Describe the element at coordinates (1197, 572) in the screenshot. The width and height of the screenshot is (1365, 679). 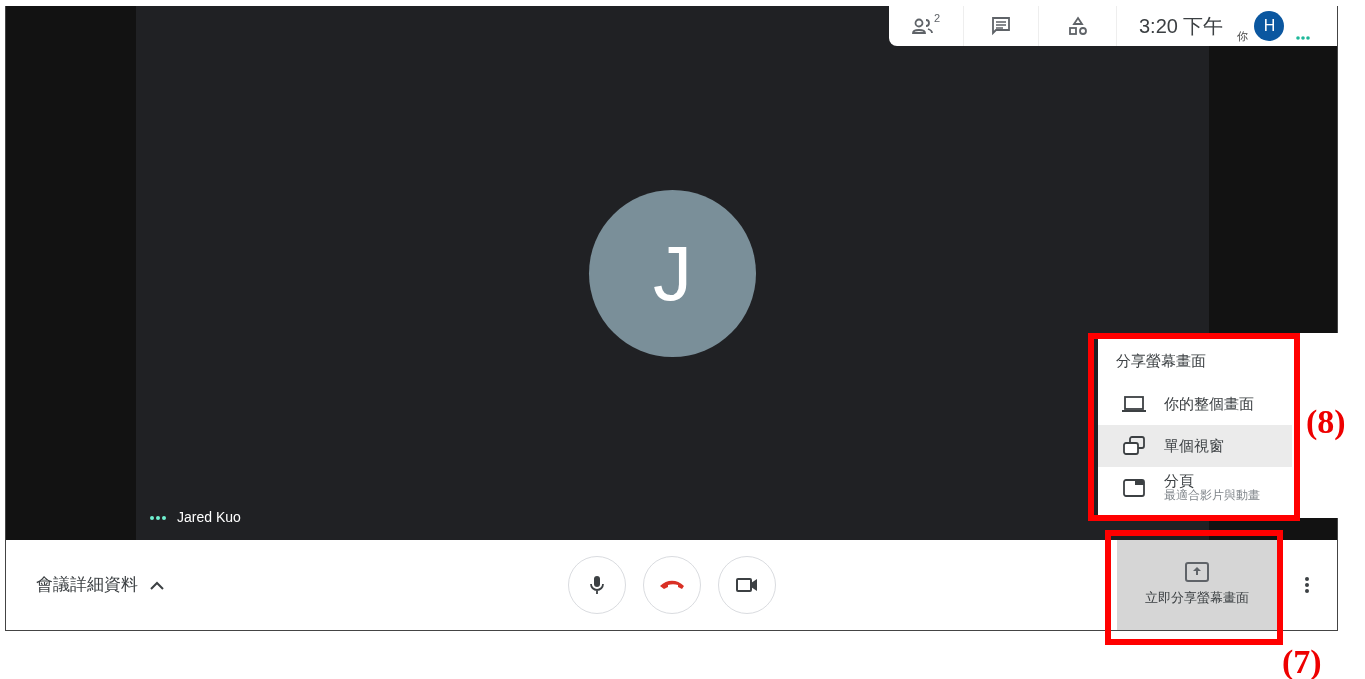
I see `present-icon` at that location.